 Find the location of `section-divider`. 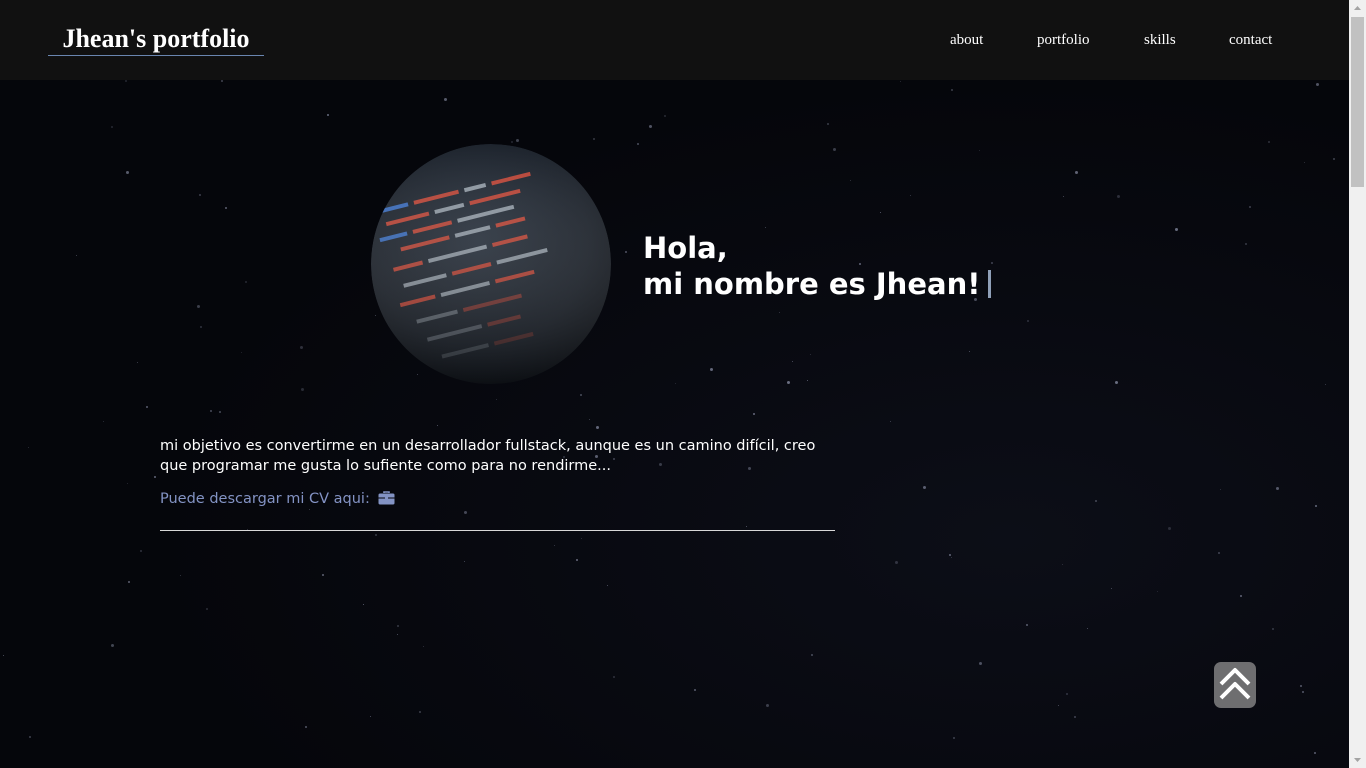

section-divider is located at coordinates (497, 530).